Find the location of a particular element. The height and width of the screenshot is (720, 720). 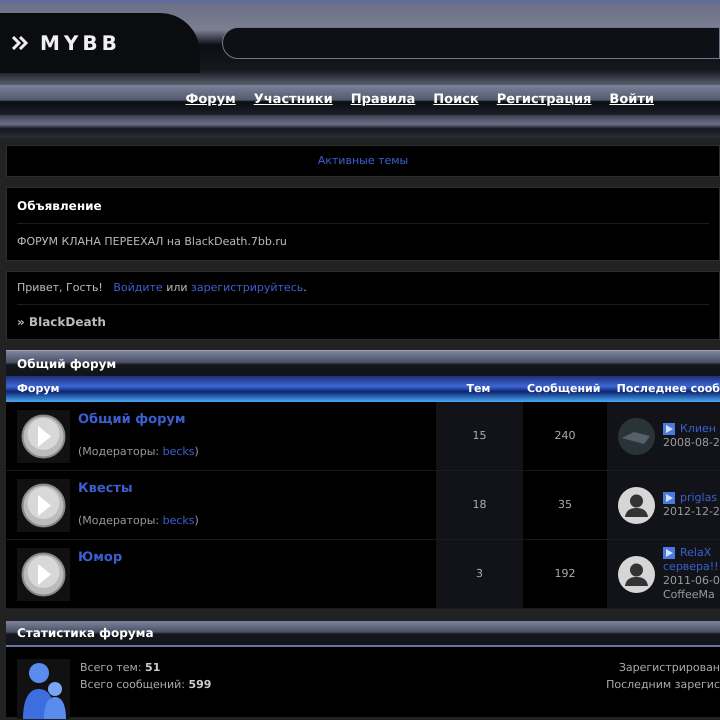

nav-link: Поиск is located at coordinates (456, 100).